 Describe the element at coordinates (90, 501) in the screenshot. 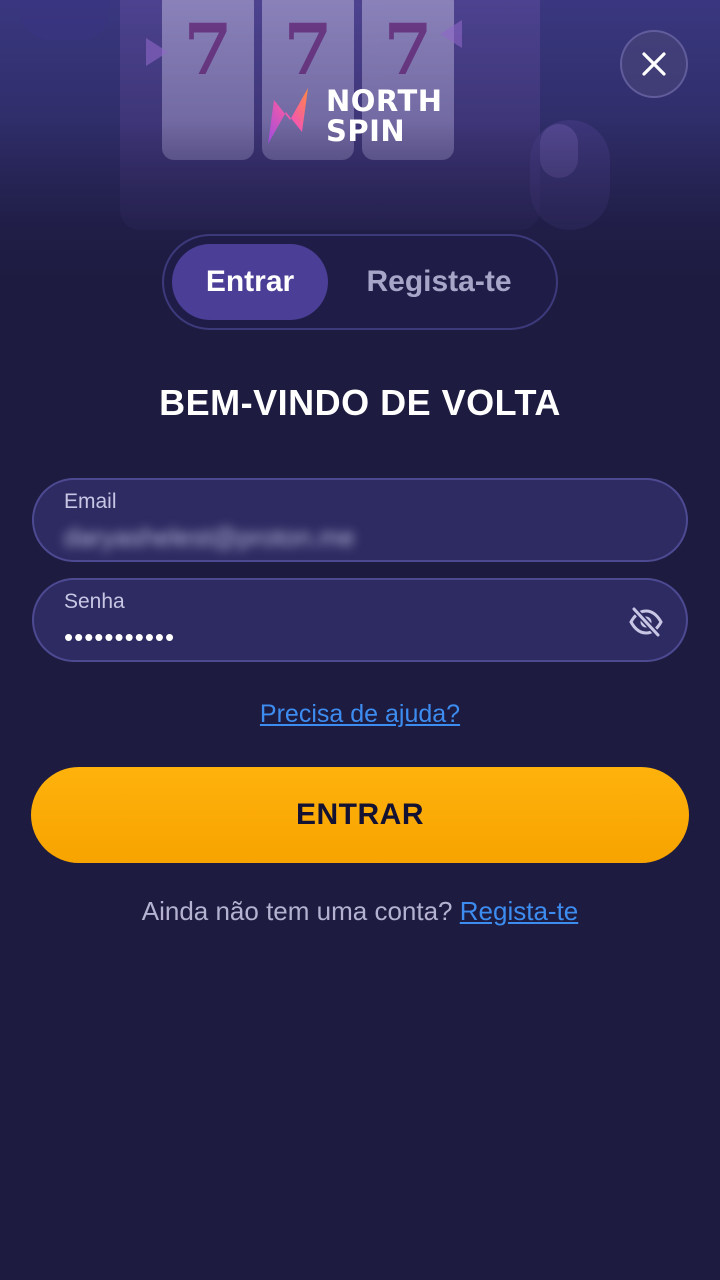

I see `email-label: Email` at that location.